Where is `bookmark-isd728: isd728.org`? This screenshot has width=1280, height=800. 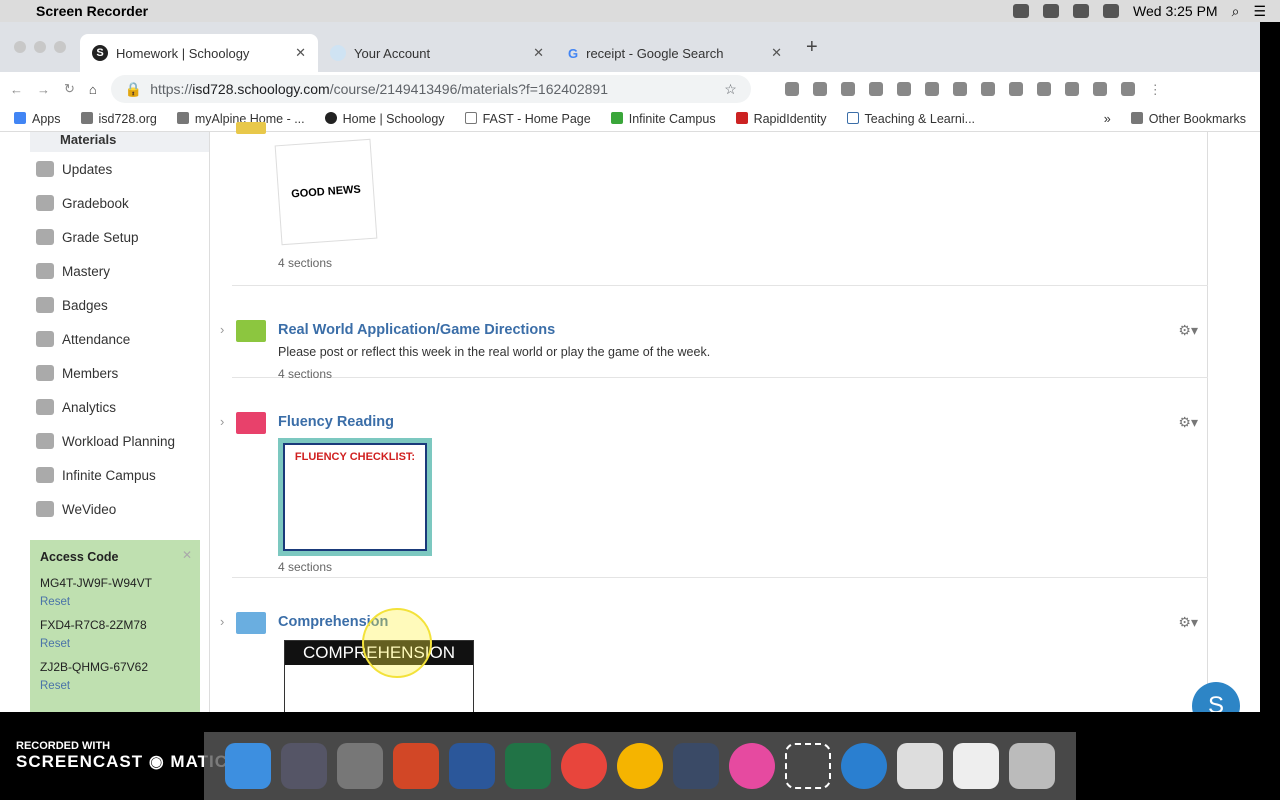 bookmark-isd728: isd728.org is located at coordinates (118, 118).